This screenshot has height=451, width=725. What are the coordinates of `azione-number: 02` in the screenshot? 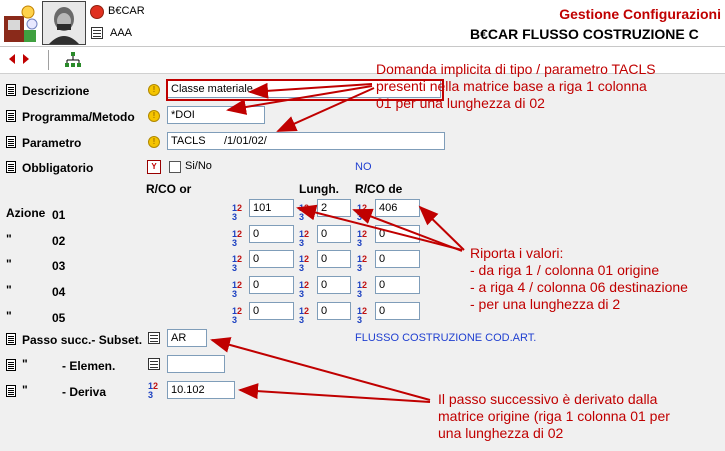 It's located at (59, 241).